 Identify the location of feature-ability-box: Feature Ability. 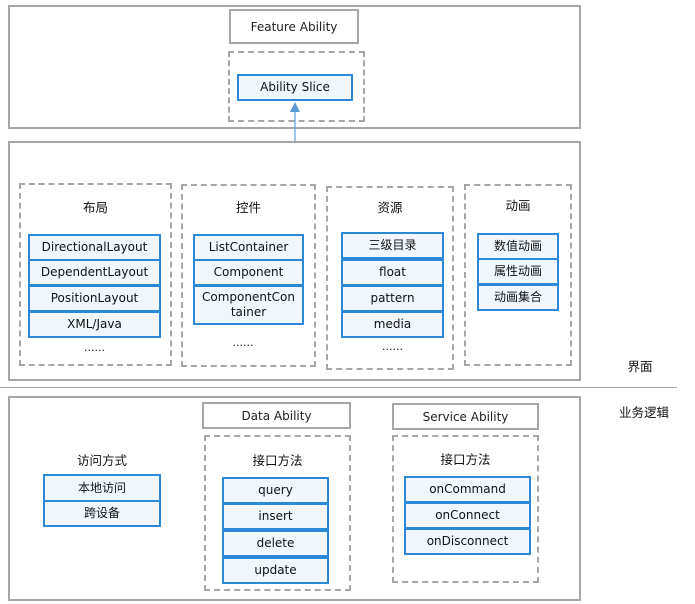
(294, 26).